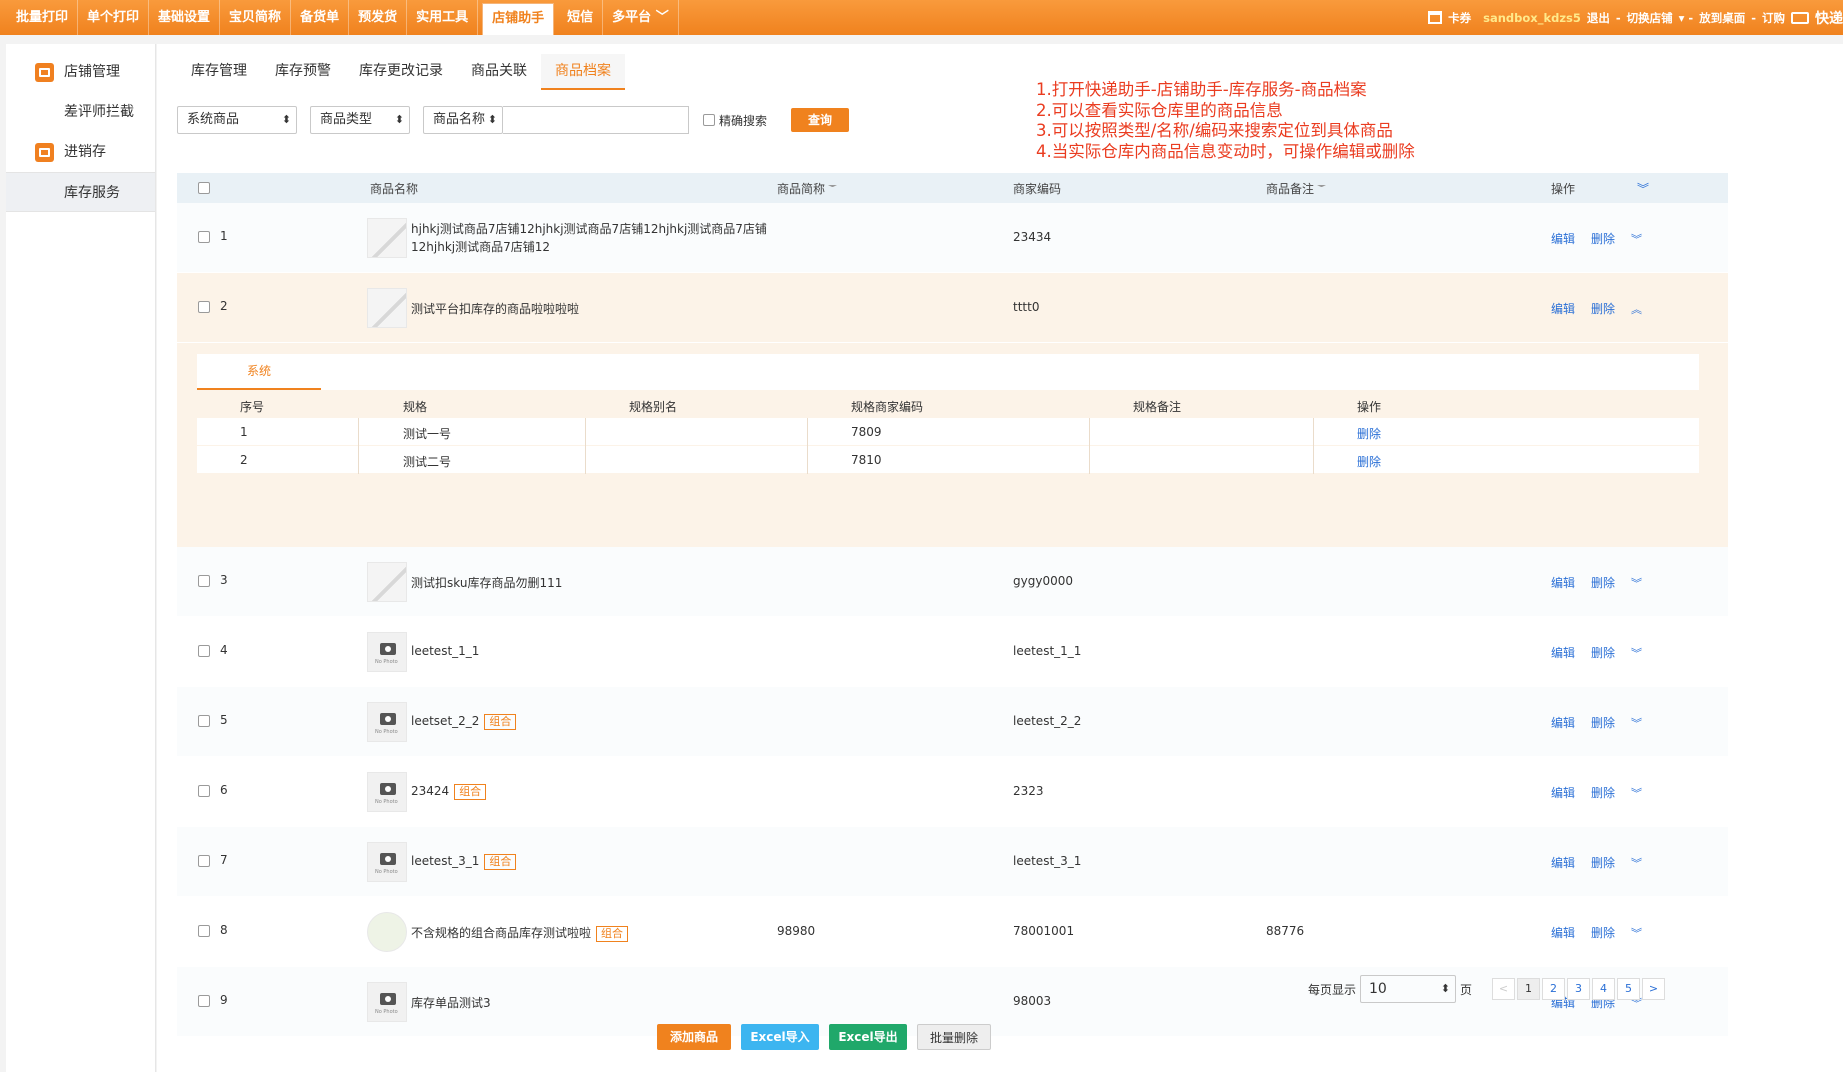 The width and height of the screenshot is (1843, 1072). I want to click on sidebar-item-bad-review-block: 差评师拦截, so click(80, 112).